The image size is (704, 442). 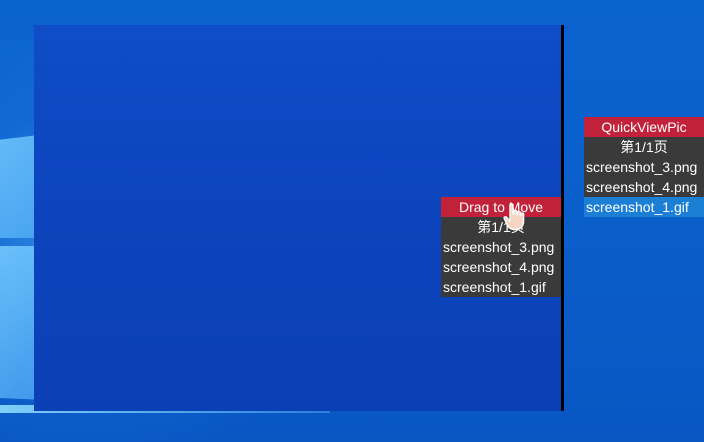 I want to click on drag-panel-header: Drag to Move, so click(x=501, y=207).